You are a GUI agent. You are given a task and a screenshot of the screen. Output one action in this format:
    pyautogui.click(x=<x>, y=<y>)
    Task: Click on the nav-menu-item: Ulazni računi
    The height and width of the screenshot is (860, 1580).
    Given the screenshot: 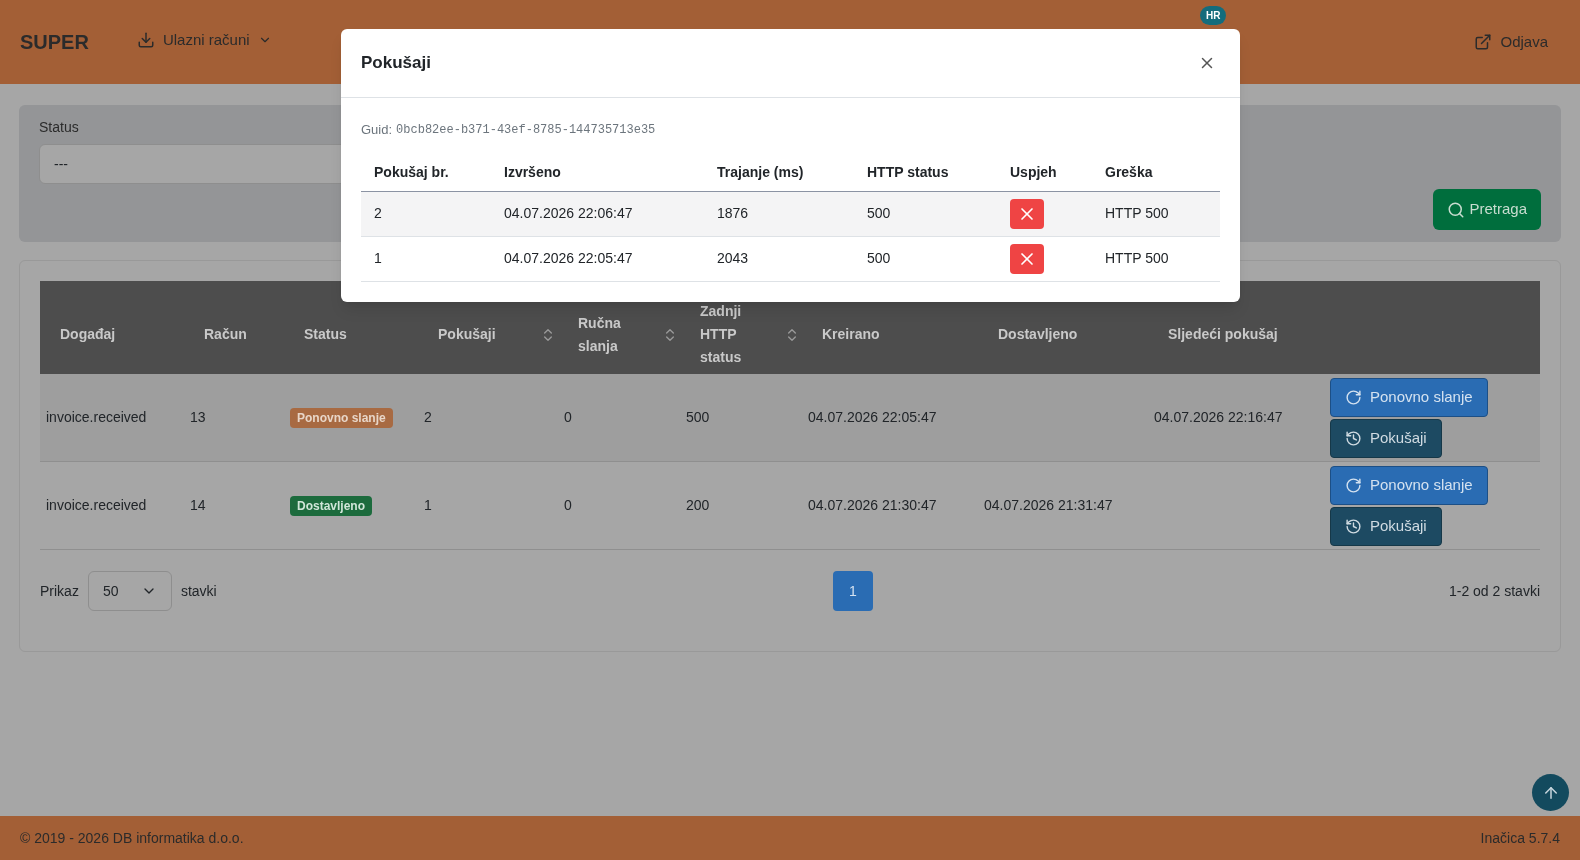 What is the action you would take?
    pyautogui.click(x=204, y=40)
    